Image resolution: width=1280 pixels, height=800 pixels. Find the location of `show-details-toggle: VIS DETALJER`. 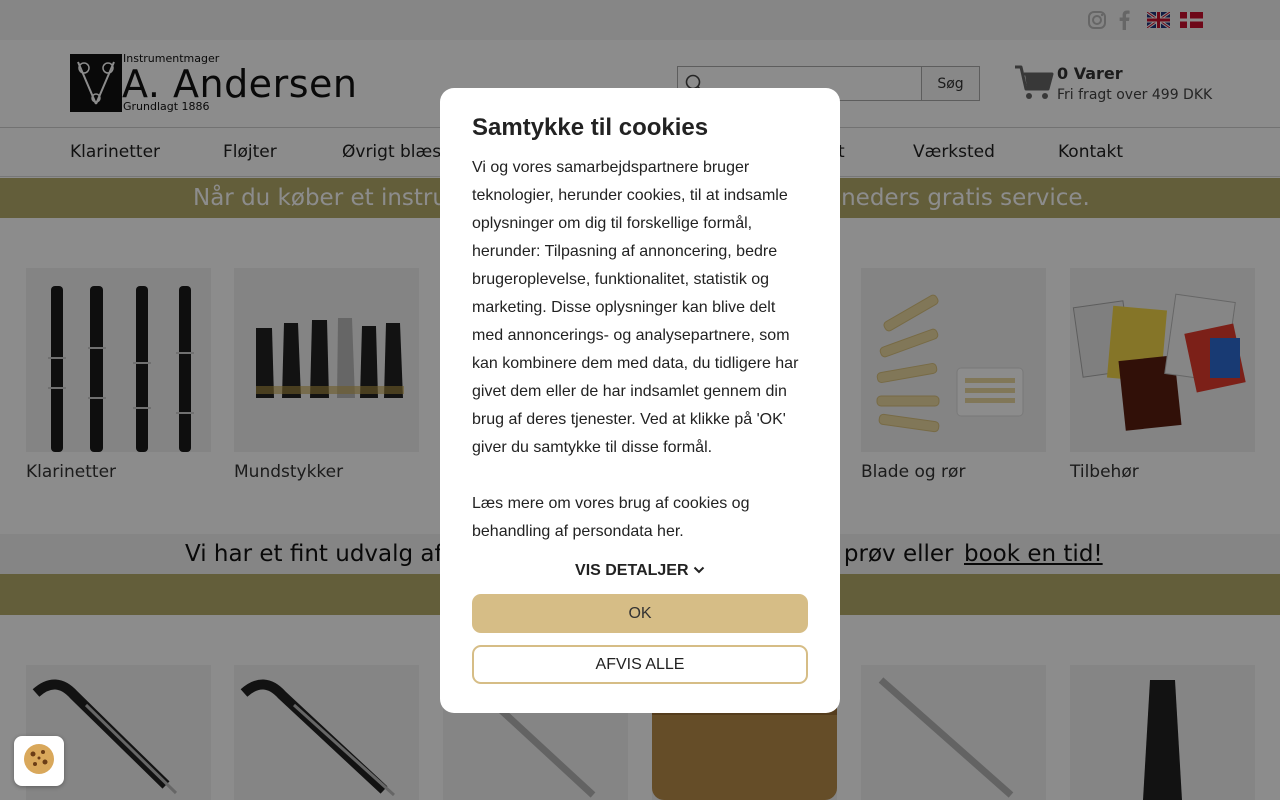

show-details-toggle: VIS DETALJER is located at coordinates (640, 571).